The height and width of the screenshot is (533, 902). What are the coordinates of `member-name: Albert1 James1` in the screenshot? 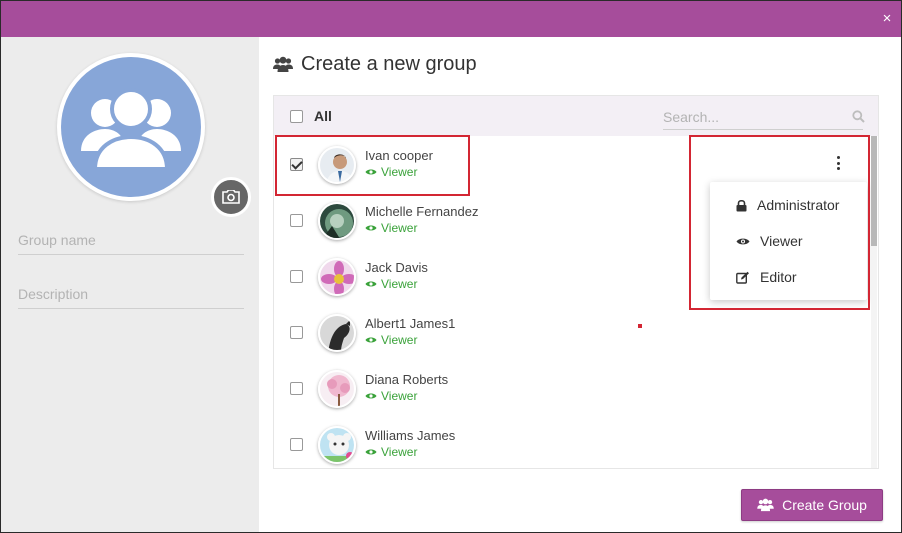 It's located at (410, 323).